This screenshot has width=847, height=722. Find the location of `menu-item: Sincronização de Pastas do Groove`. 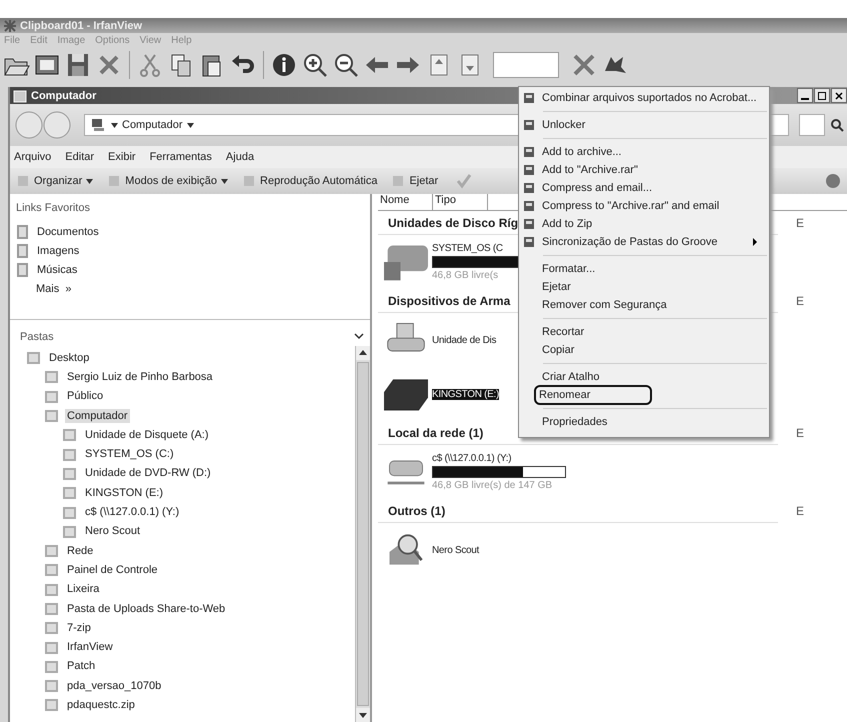

menu-item: Sincronização de Pastas do Groove is located at coordinates (629, 242).